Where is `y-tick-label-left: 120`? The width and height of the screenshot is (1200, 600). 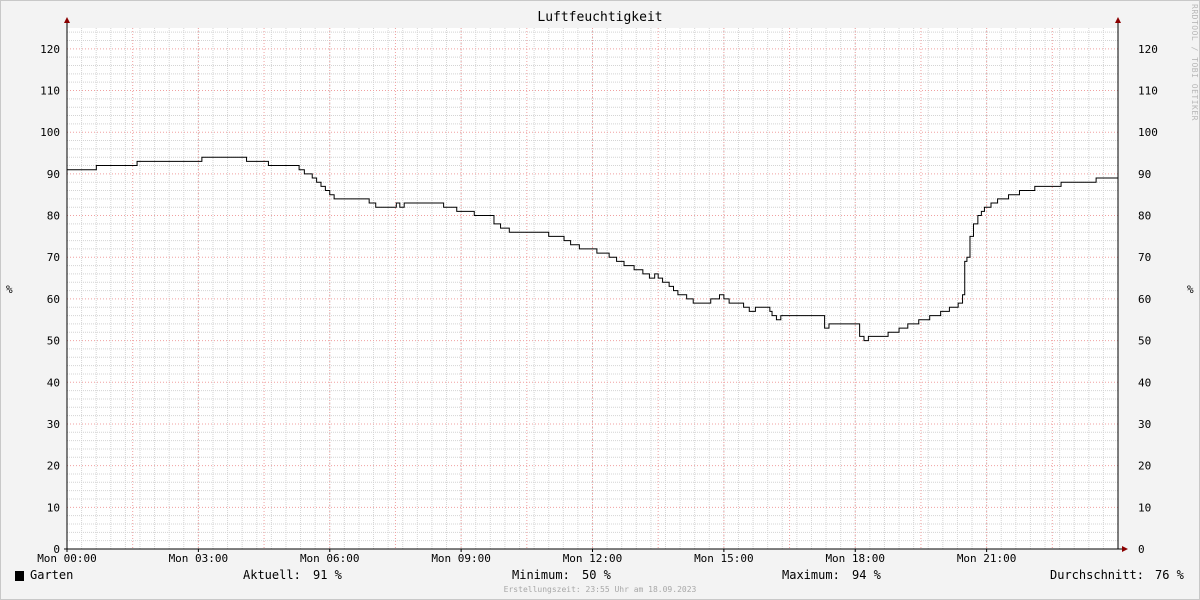 y-tick-label-left: 120 is located at coordinates (50, 49).